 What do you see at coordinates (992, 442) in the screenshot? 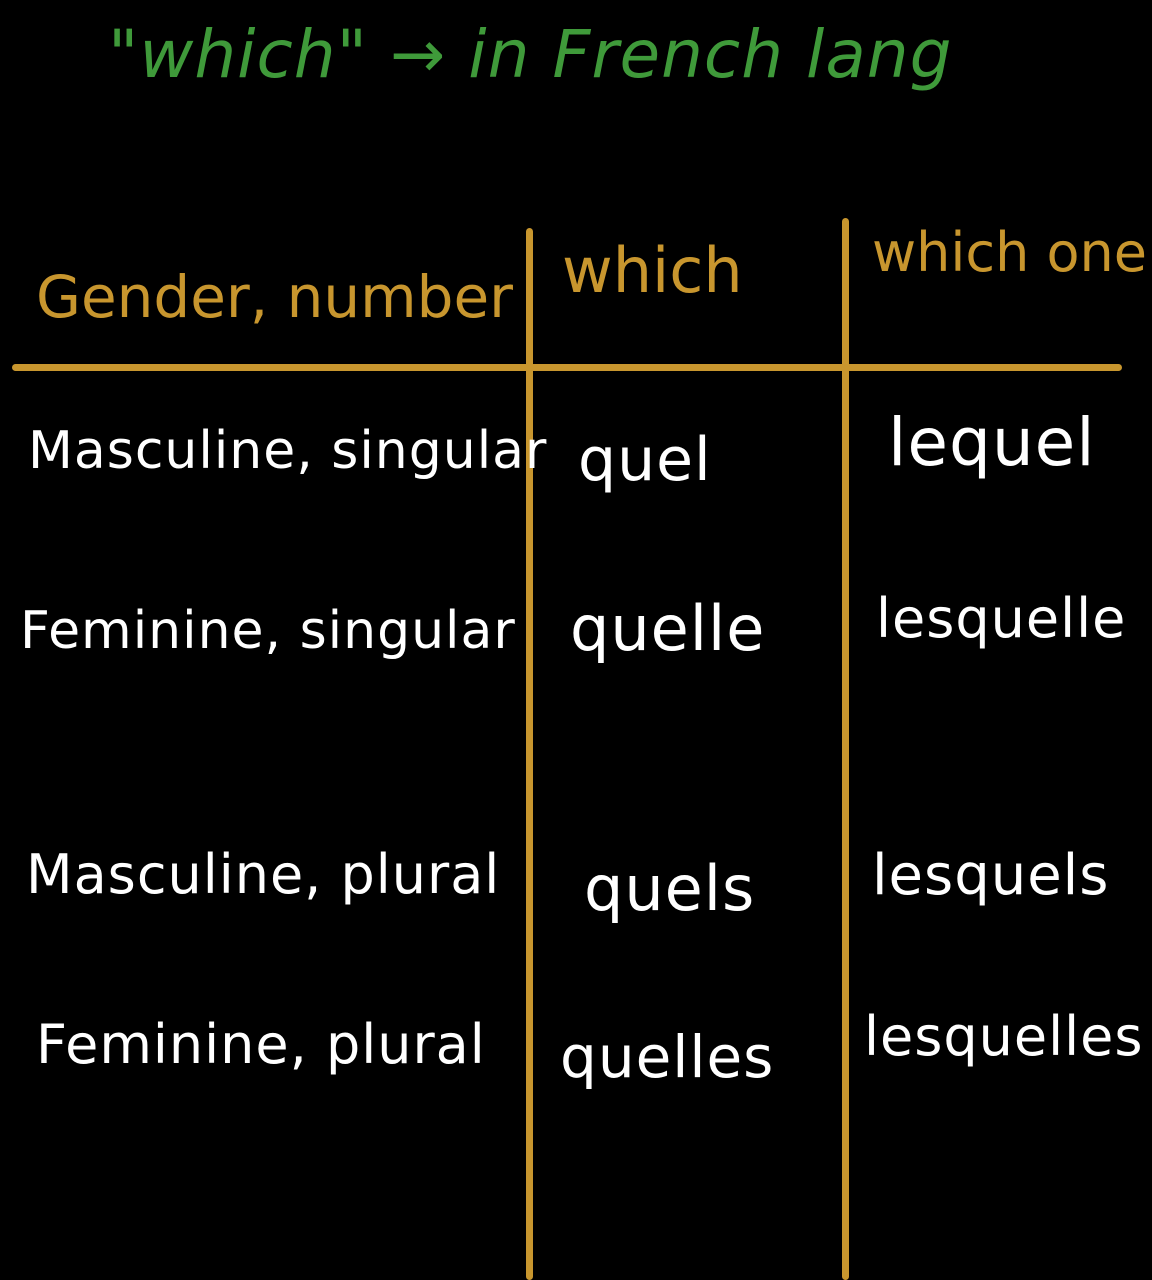
I see `row-which-one-value: lequel` at bounding box center [992, 442].